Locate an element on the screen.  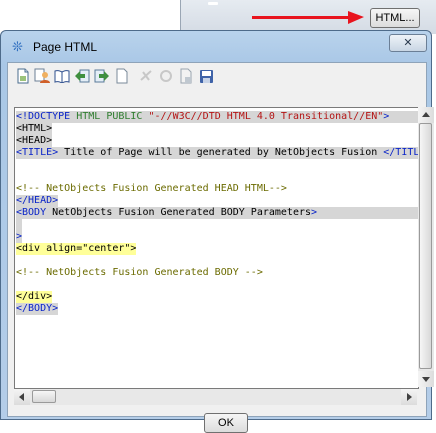
vertical-scrollbar is located at coordinates (426, 247).